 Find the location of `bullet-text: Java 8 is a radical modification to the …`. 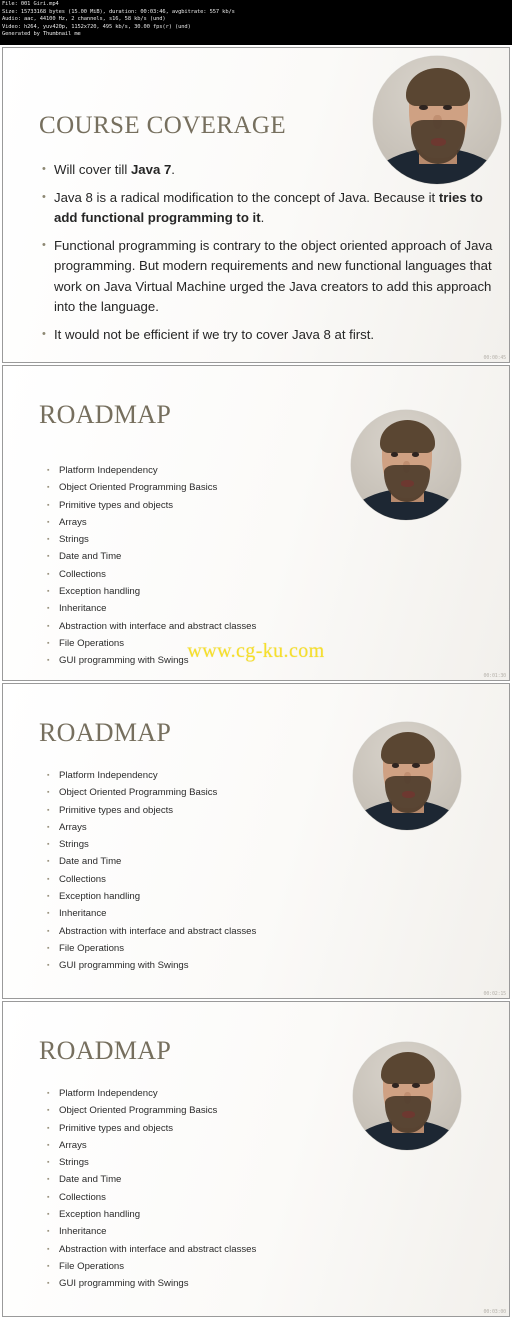

bullet-text: Java 8 is a radical modification to the … is located at coordinates (246, 197).